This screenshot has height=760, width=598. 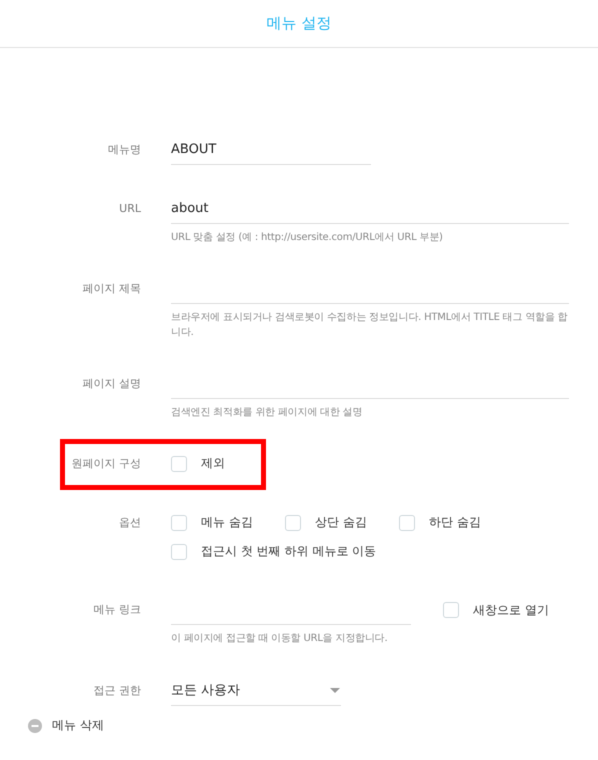 What do you see at coordinates (455, 522) in the screenshot?
I see `checkbox-label: 하단 숨김` at bounding box center [455, 522].